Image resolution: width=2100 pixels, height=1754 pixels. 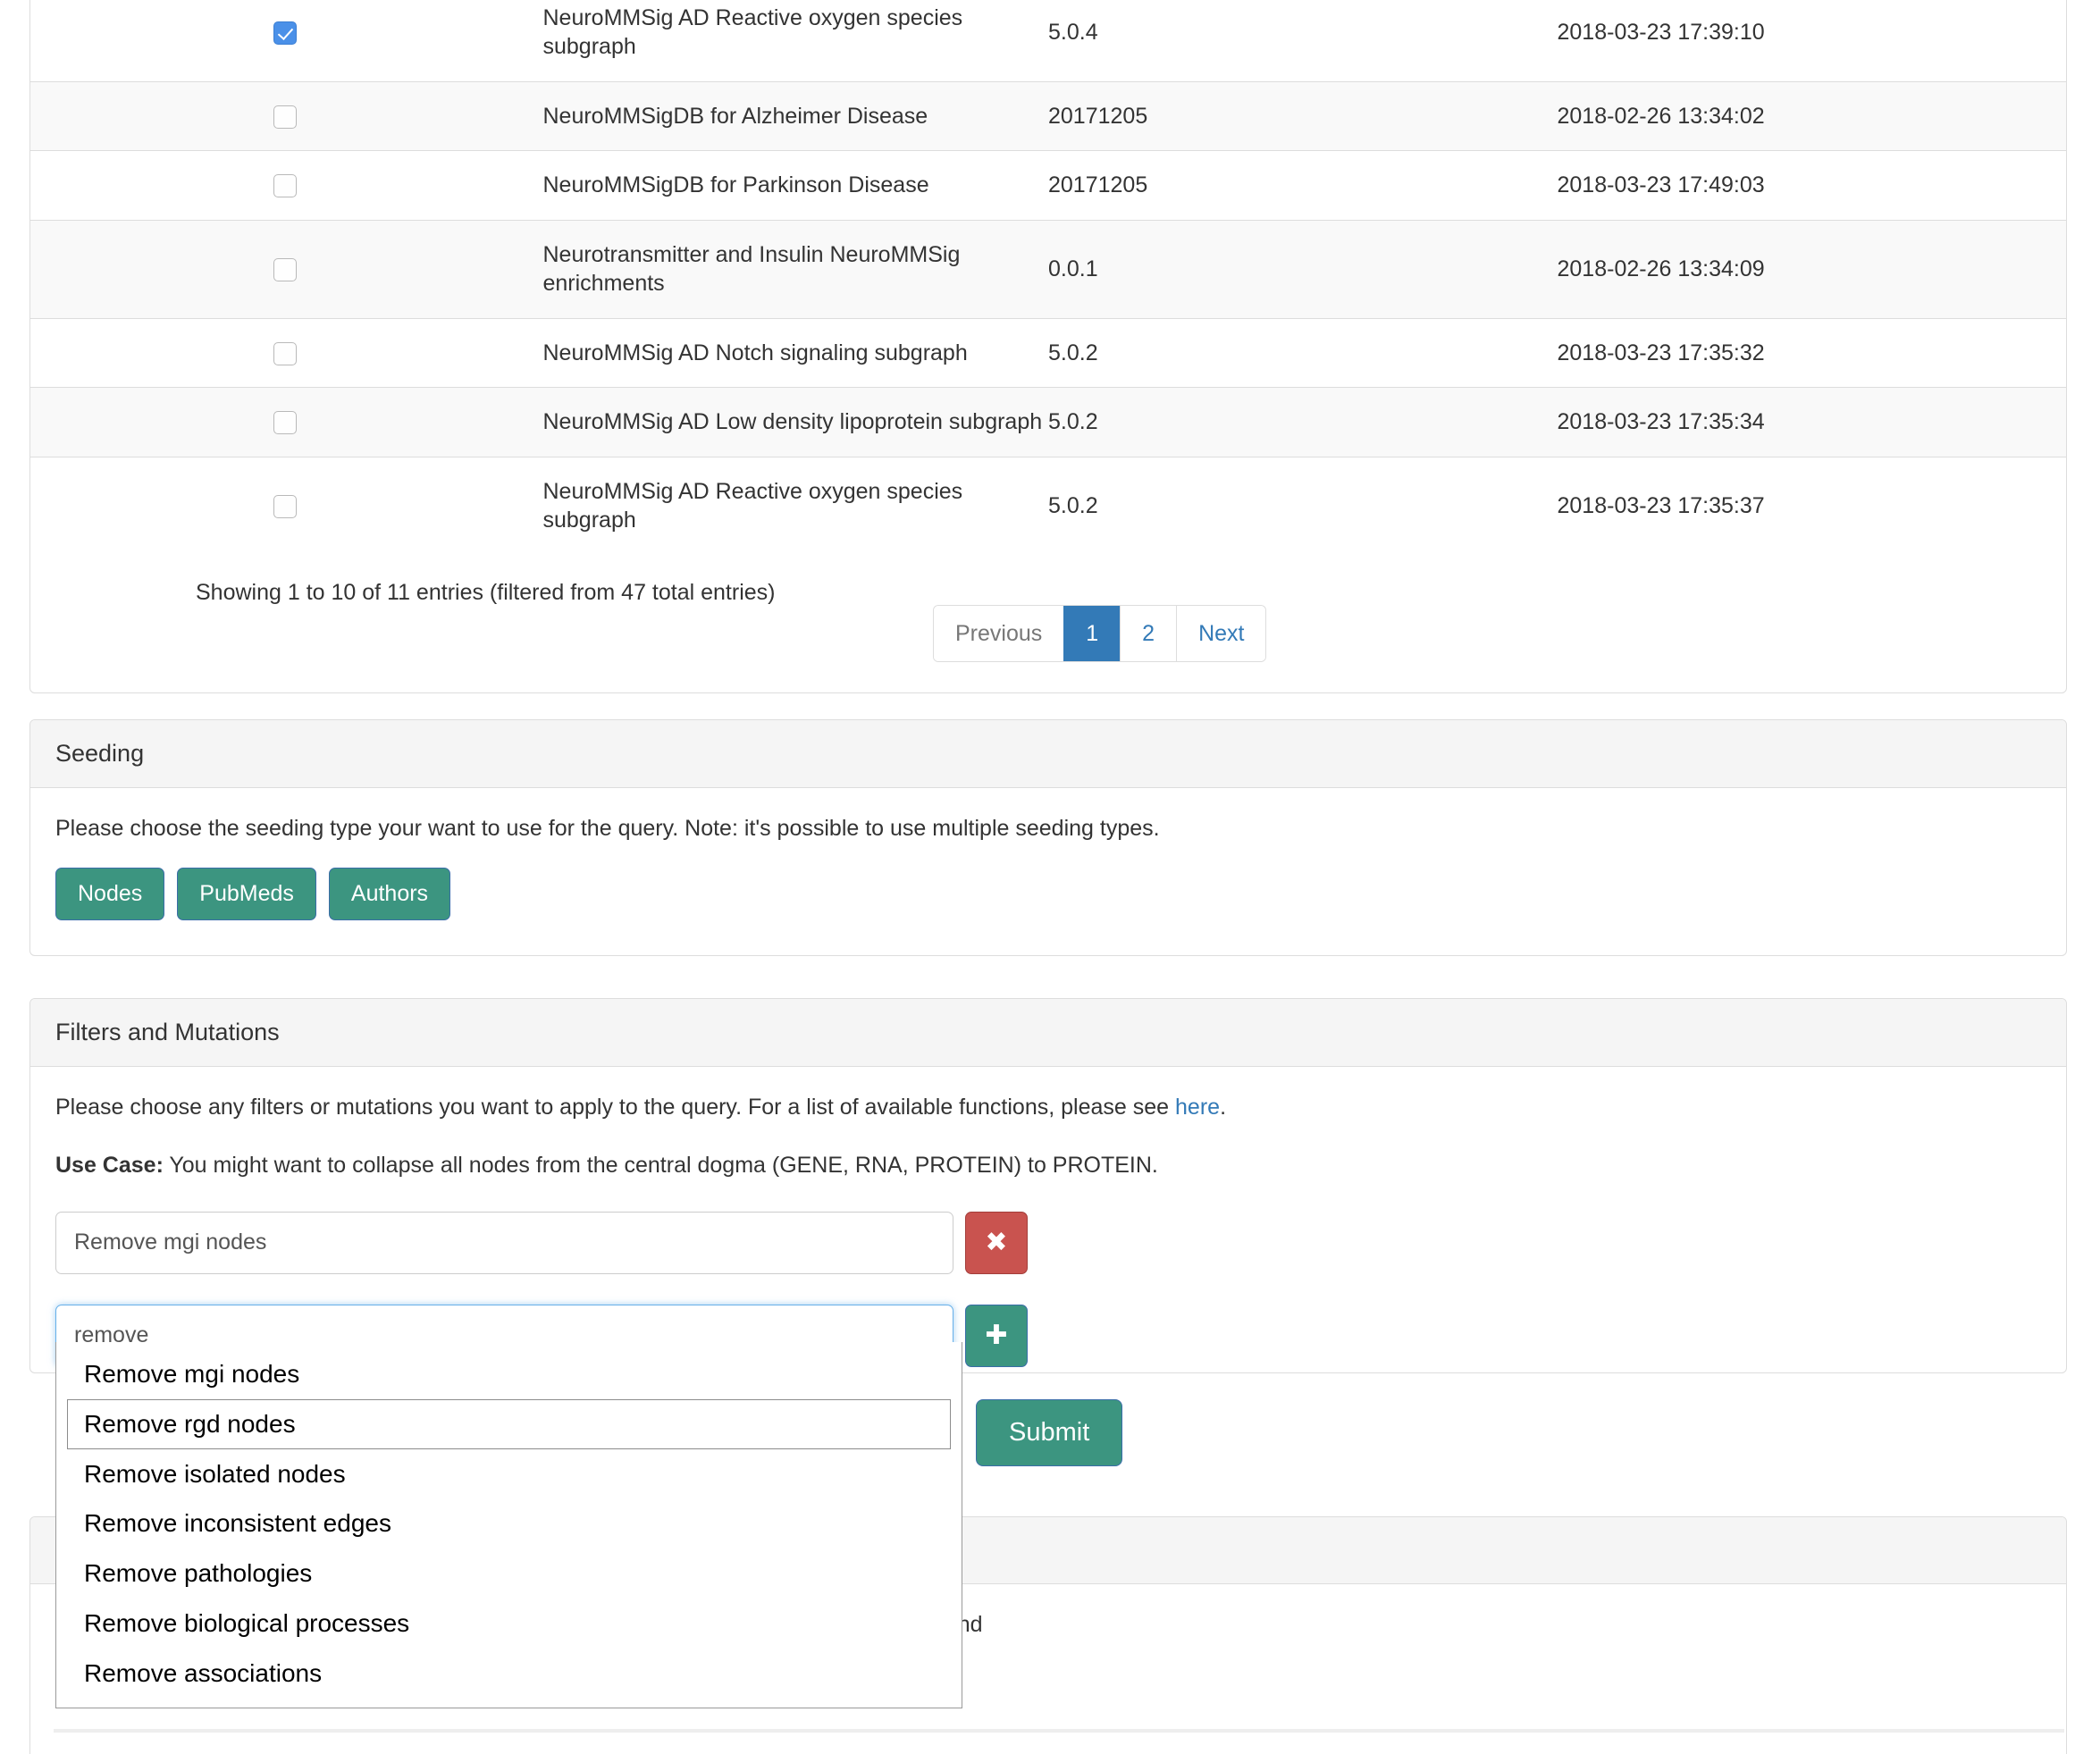 I want to click on network-version: 5.0.4, so click(x=1303, y=40).